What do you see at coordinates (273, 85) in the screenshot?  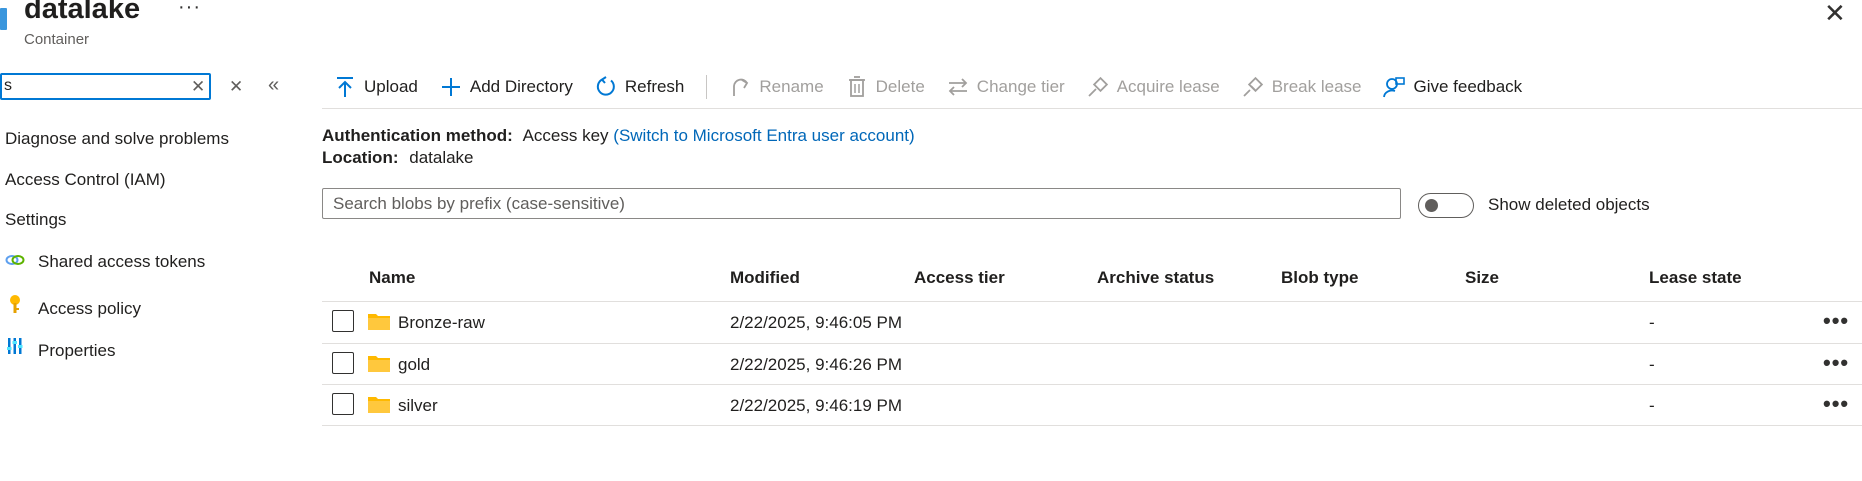 I see `collapse-nav-button: «` at bounding box center [273, 85].